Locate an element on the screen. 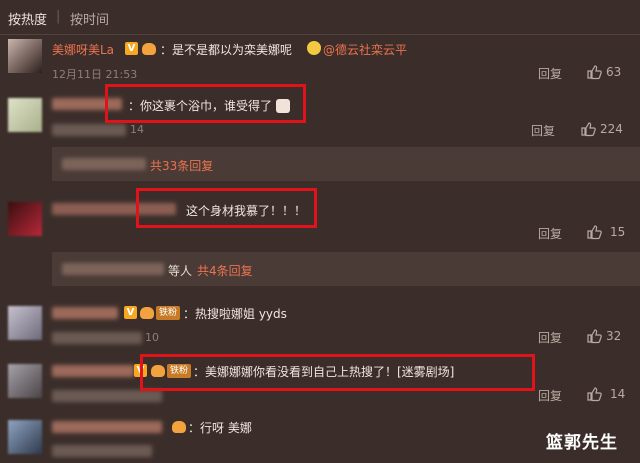 The height and width of the screenshot is (463, 640). comment-username: 美娜呀美La is located at coordinates (83, 49).